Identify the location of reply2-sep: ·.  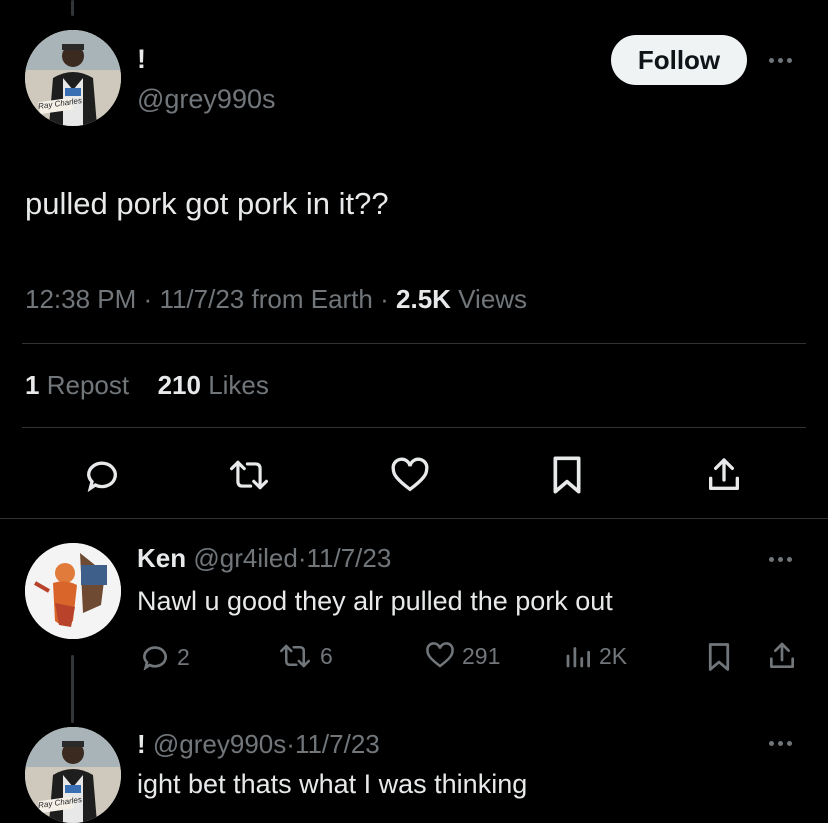
(290, 744).